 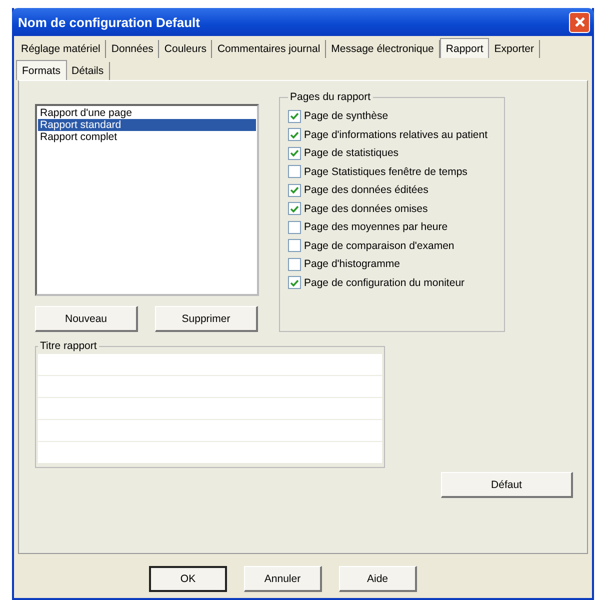 I want to click on dialog-button: Aide, so click(x=378, y=579).